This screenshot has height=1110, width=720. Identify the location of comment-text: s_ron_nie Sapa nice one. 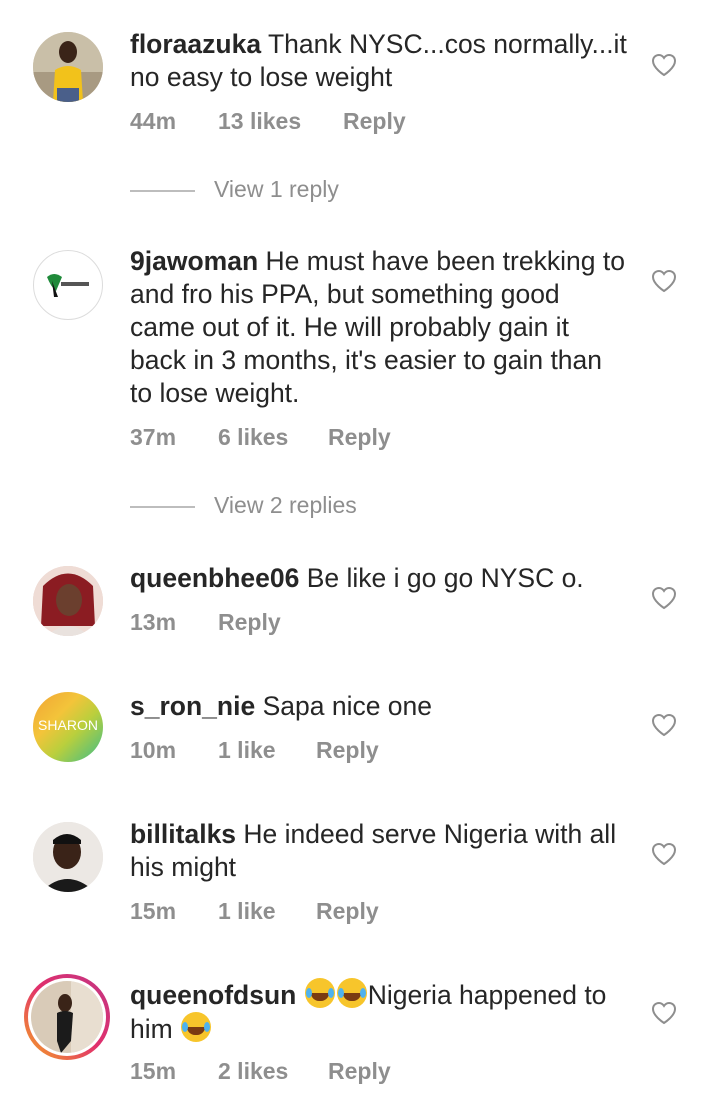
(380, 706).